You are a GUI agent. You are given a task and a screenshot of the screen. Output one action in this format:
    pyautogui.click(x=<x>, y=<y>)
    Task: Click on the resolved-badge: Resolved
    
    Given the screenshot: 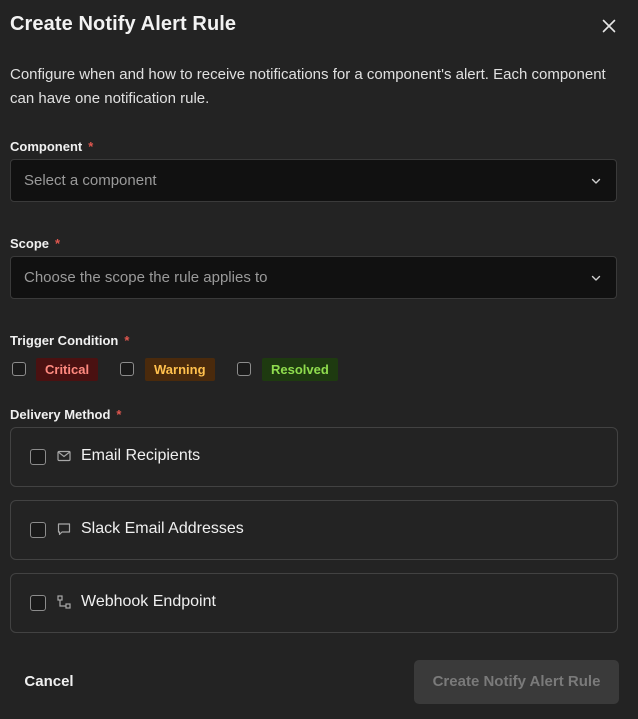 What is the action you would take?
    pyautogui.click(x=300, y=369)
    